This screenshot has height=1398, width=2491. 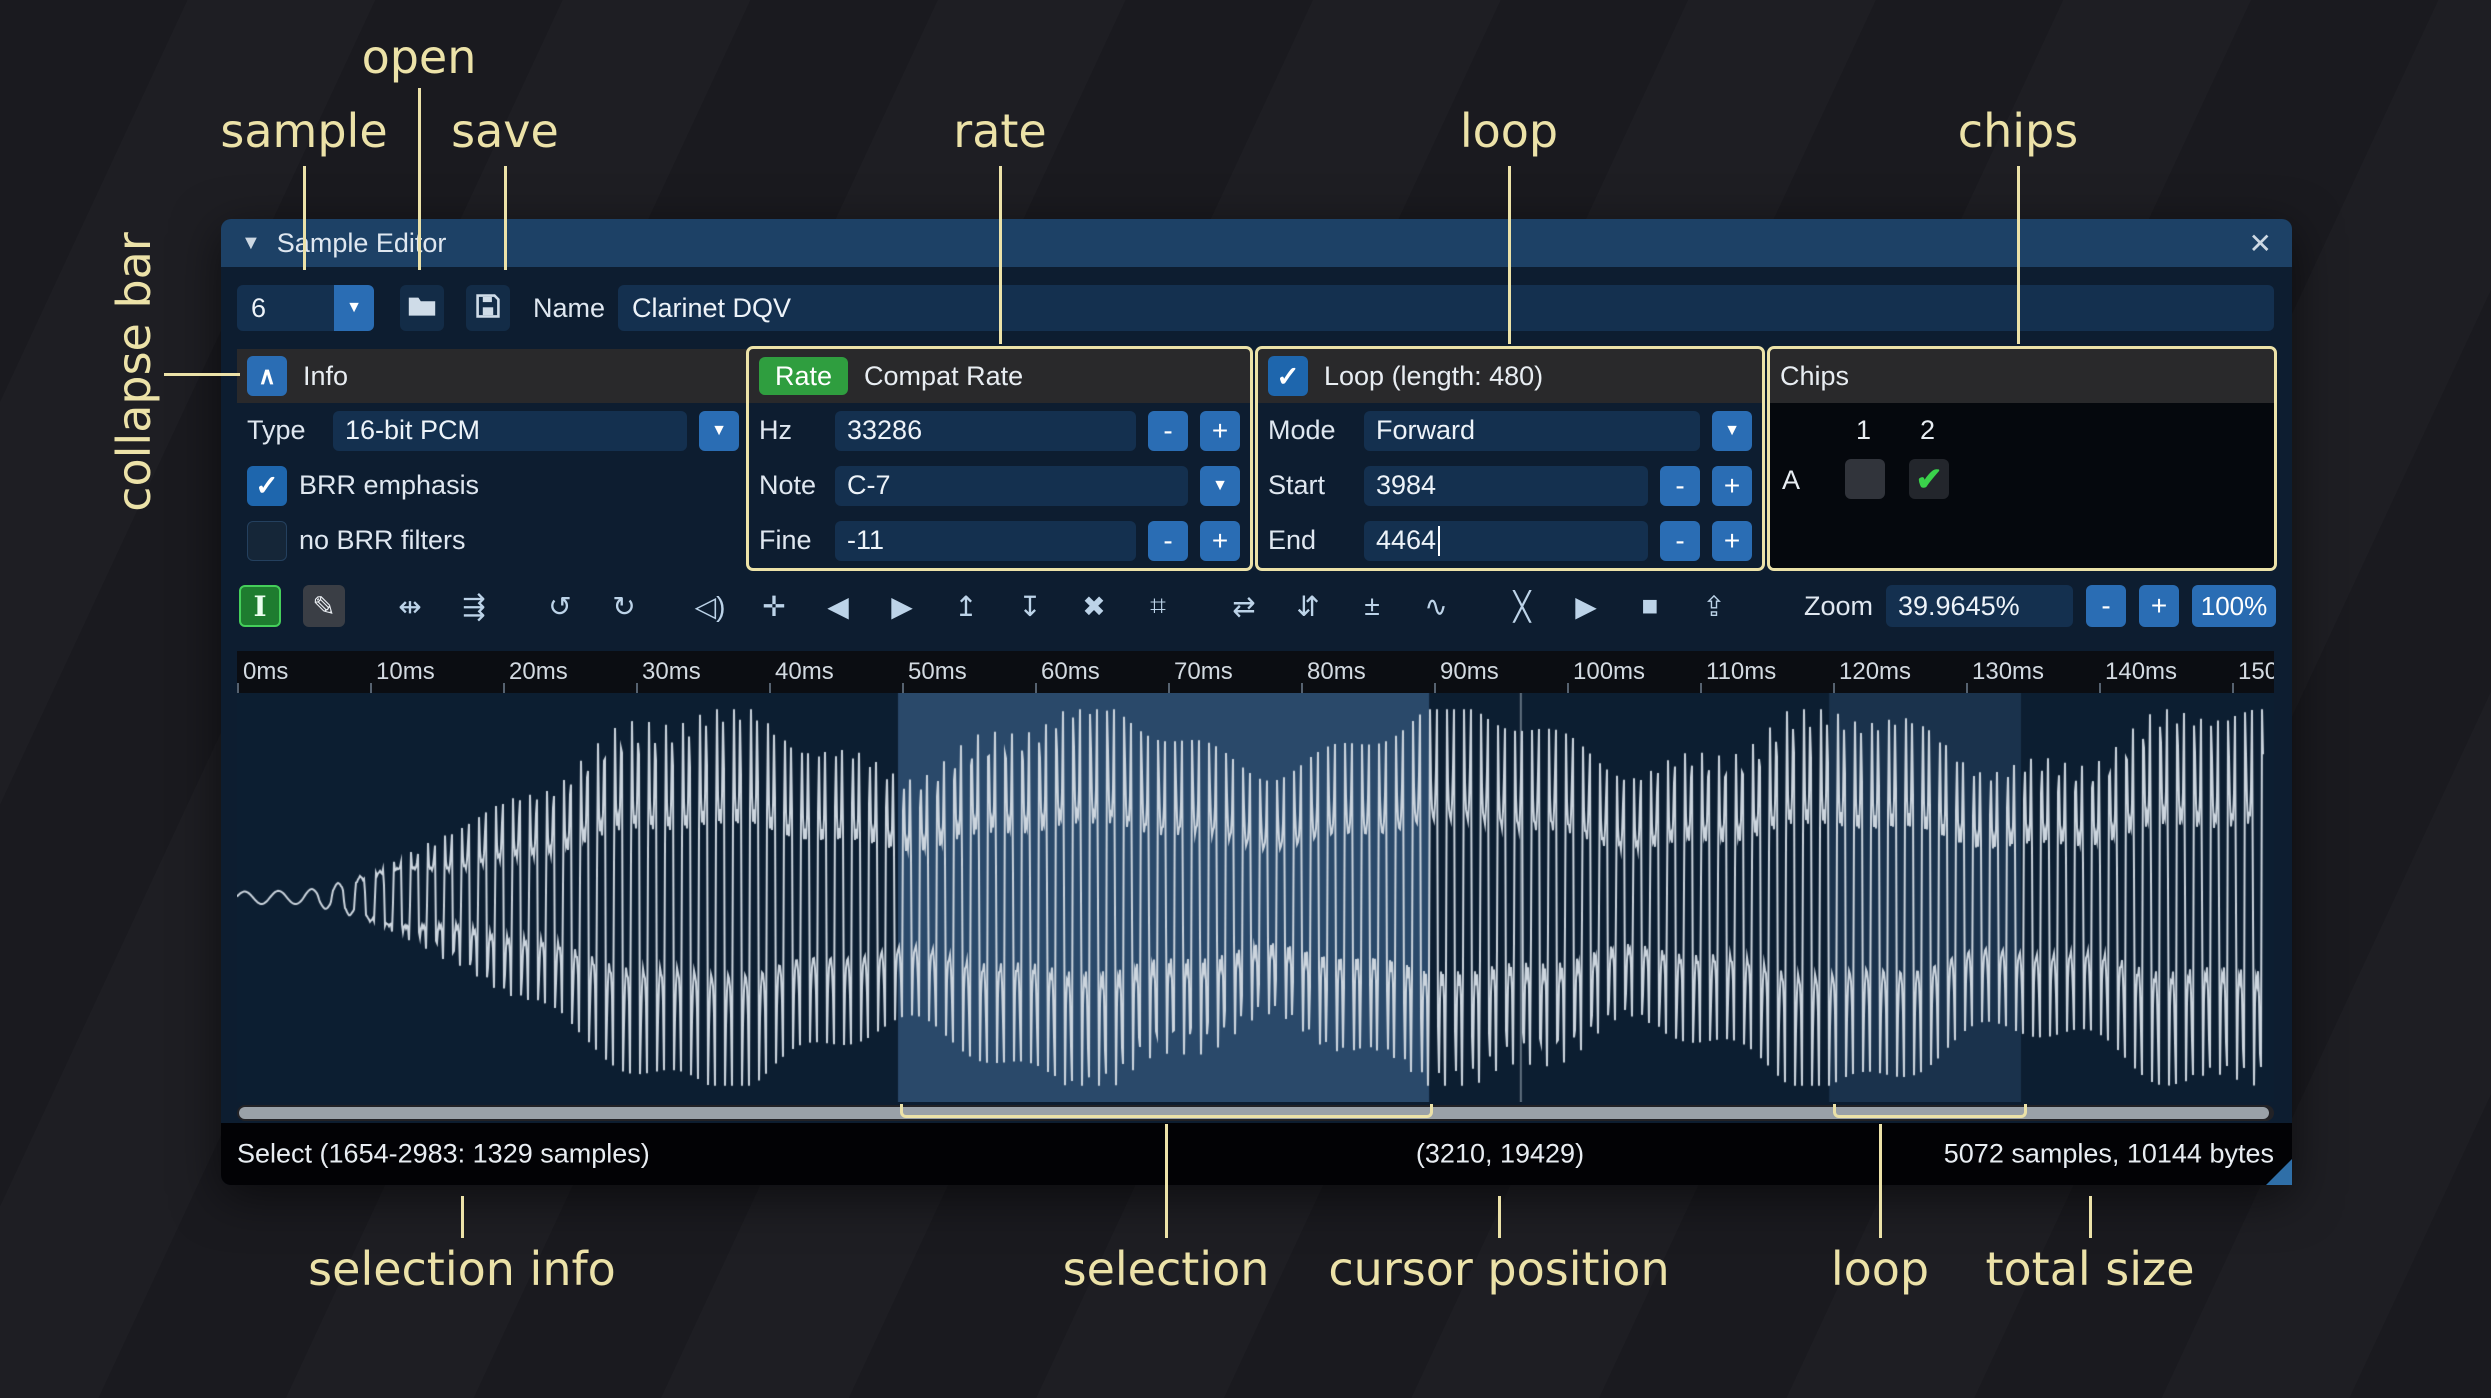 I want to click on cursor-position-text: (3210, 19429), so click(x=1500, y=1153).